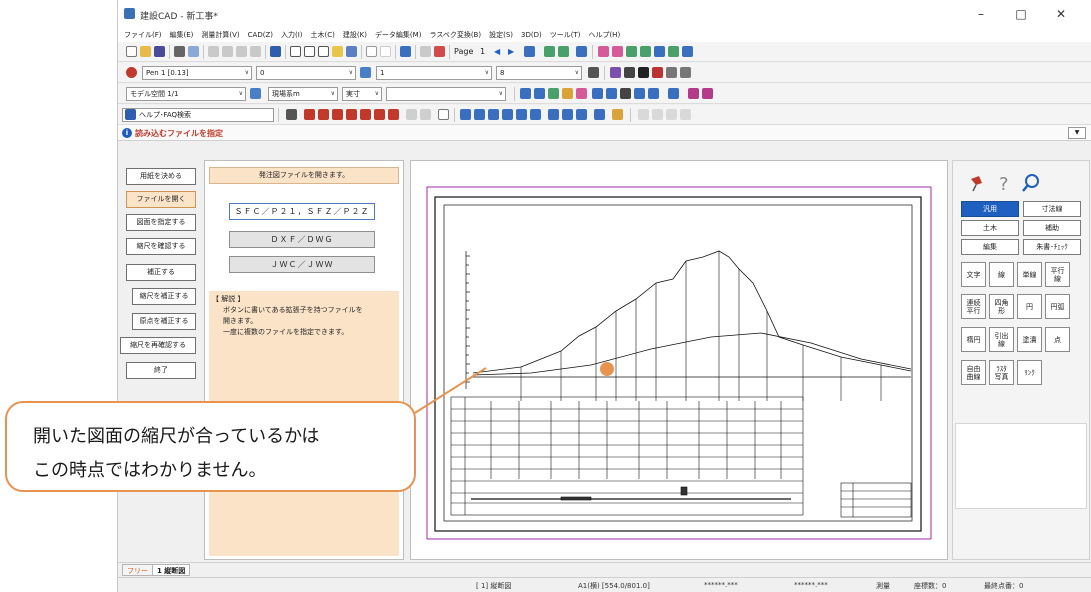 Image resolution: width=1091 pixels, height=592 pixels. Describe the element at coordinates (529, 51) in the screenshot. I see `page-menu-icon` at that location.